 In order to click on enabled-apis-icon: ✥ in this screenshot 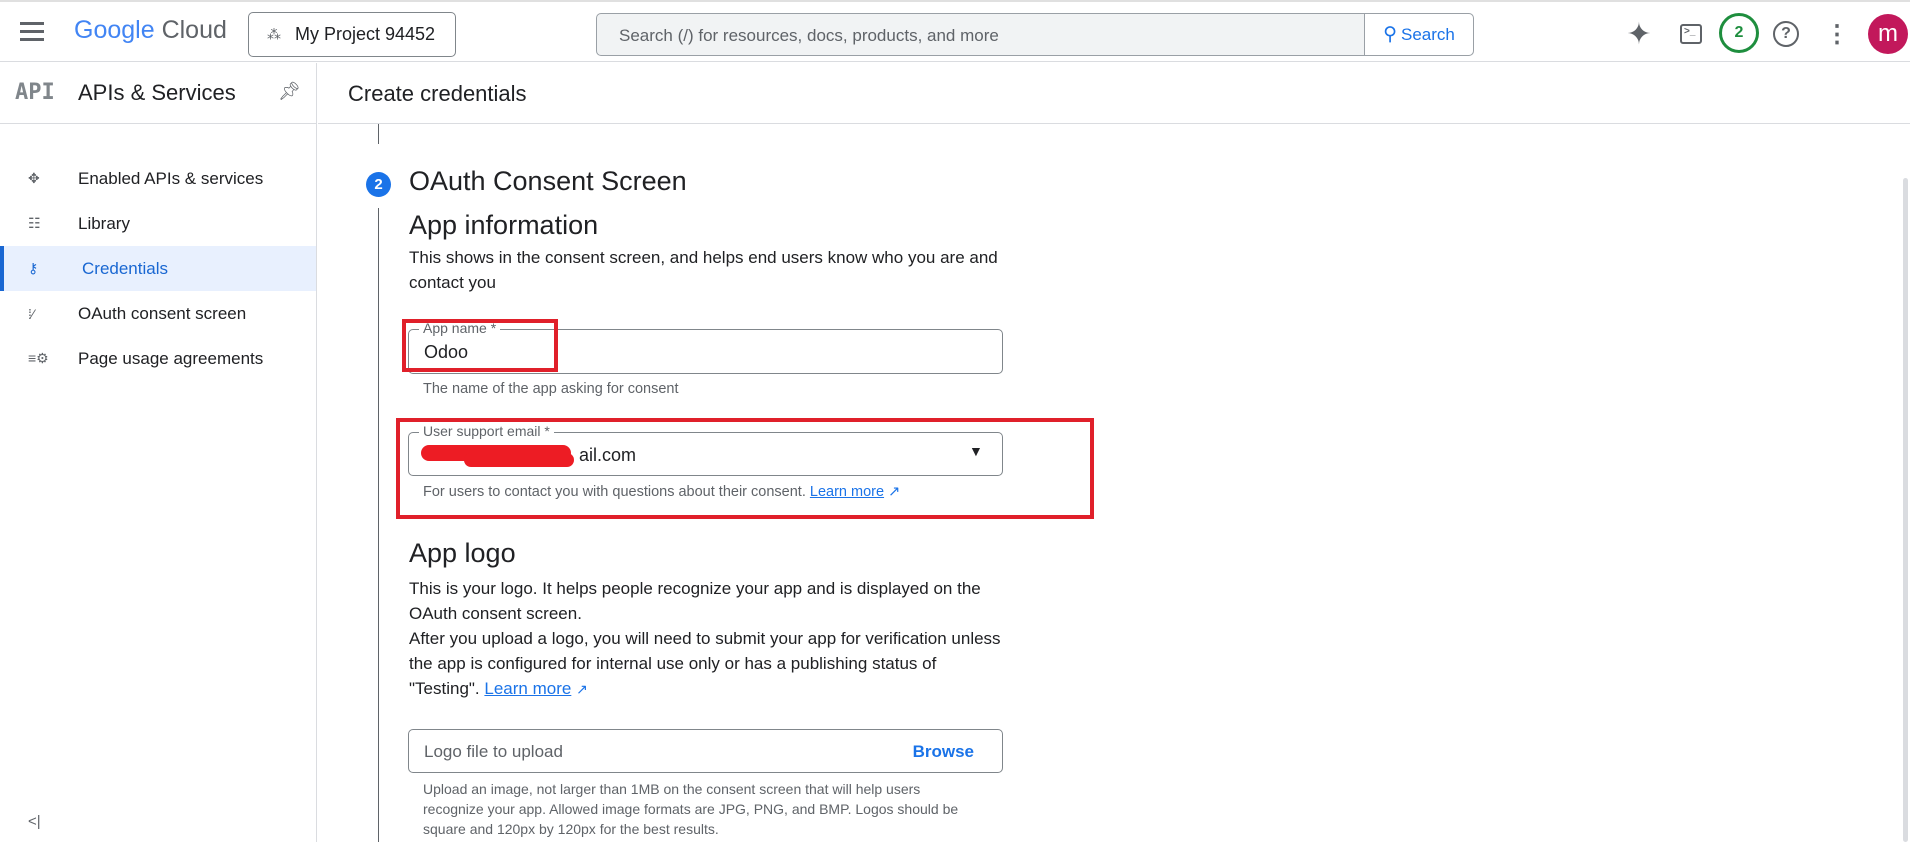, I will do `click(34, 178)`.